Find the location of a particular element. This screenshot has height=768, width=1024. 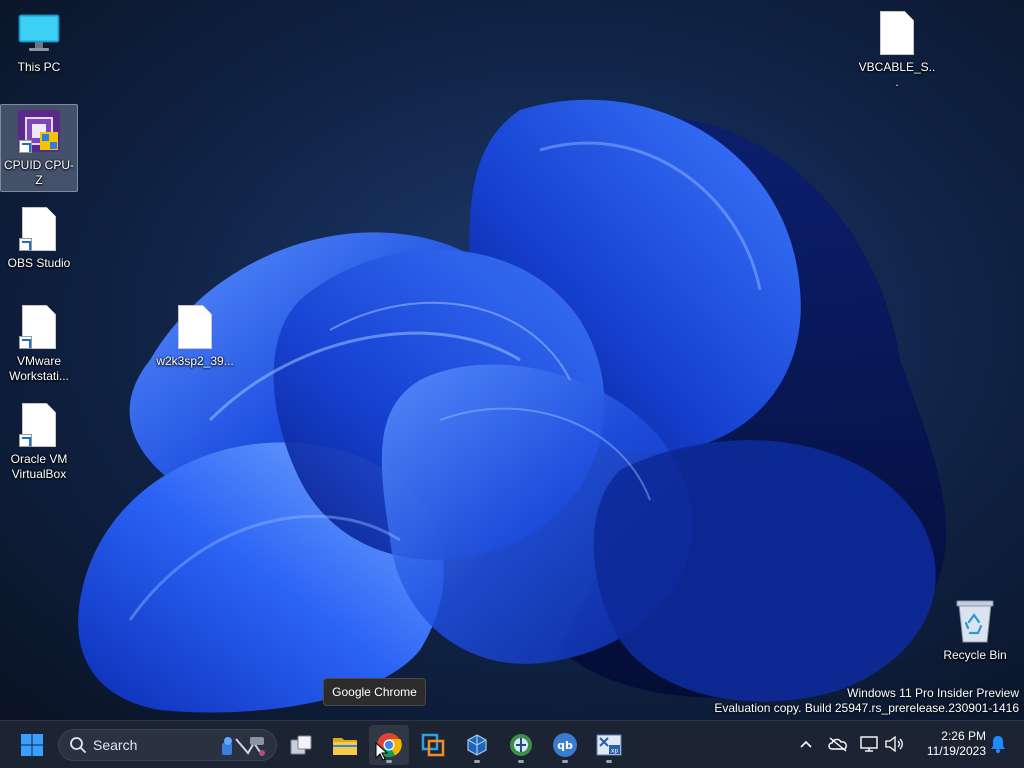

desktop-icon-recycle-bin: Recycle Bin is located at coordinates (975, 630).